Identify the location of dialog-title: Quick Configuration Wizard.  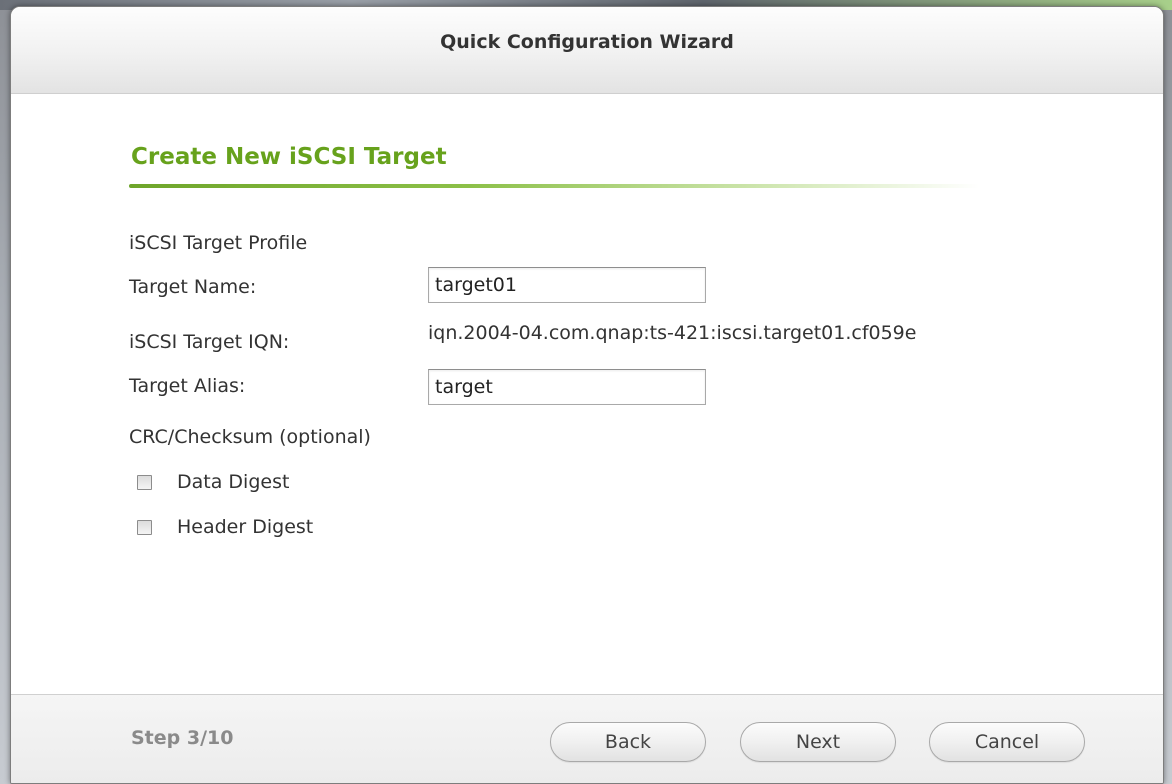
(587, 42).